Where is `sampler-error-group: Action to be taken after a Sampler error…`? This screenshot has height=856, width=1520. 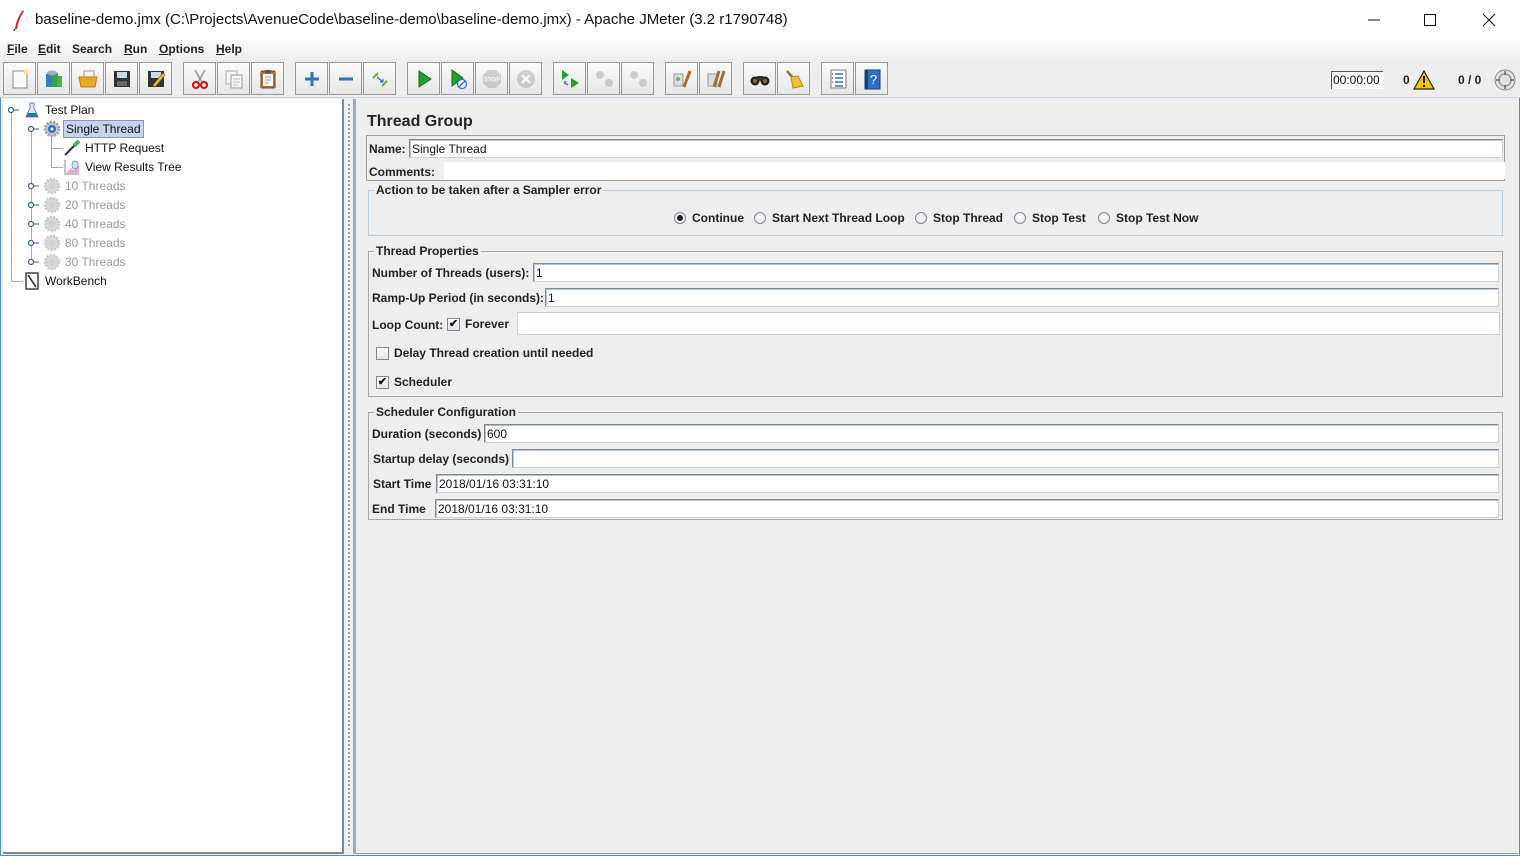
sampler-error-group: Action to be taken after a Sampler error… is located at coordinates (935, 209).